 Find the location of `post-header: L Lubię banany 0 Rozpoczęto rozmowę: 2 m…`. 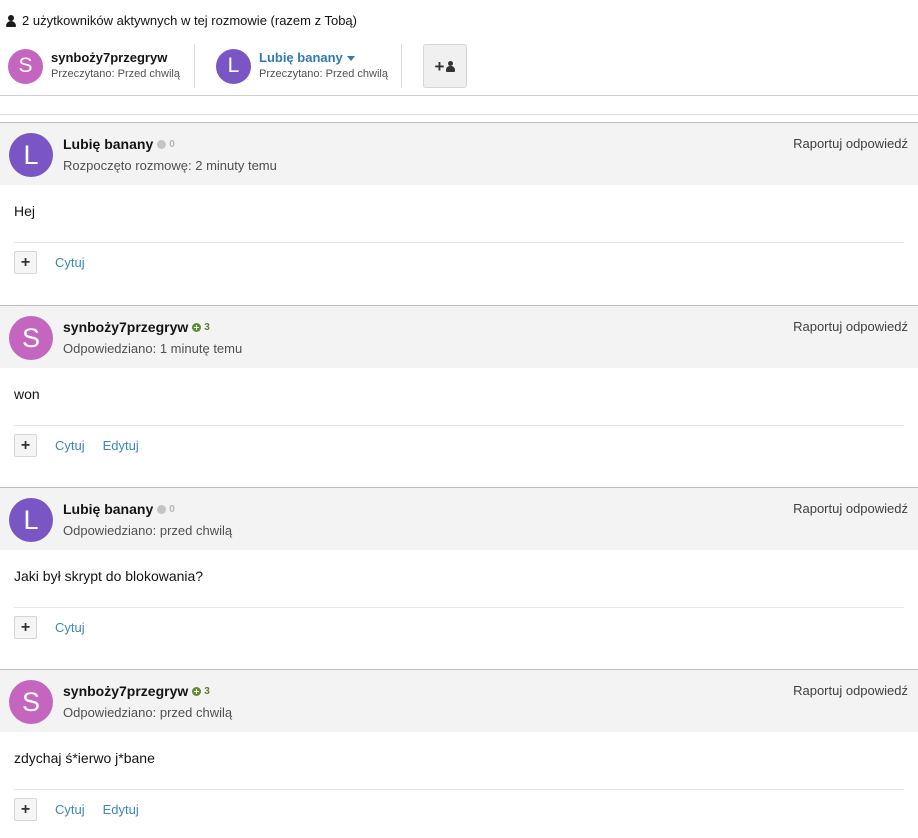

post-header: L Lubię banany 0 Rozpoczęto rozmowę: 2 m… is located at coordinates (459, 154).